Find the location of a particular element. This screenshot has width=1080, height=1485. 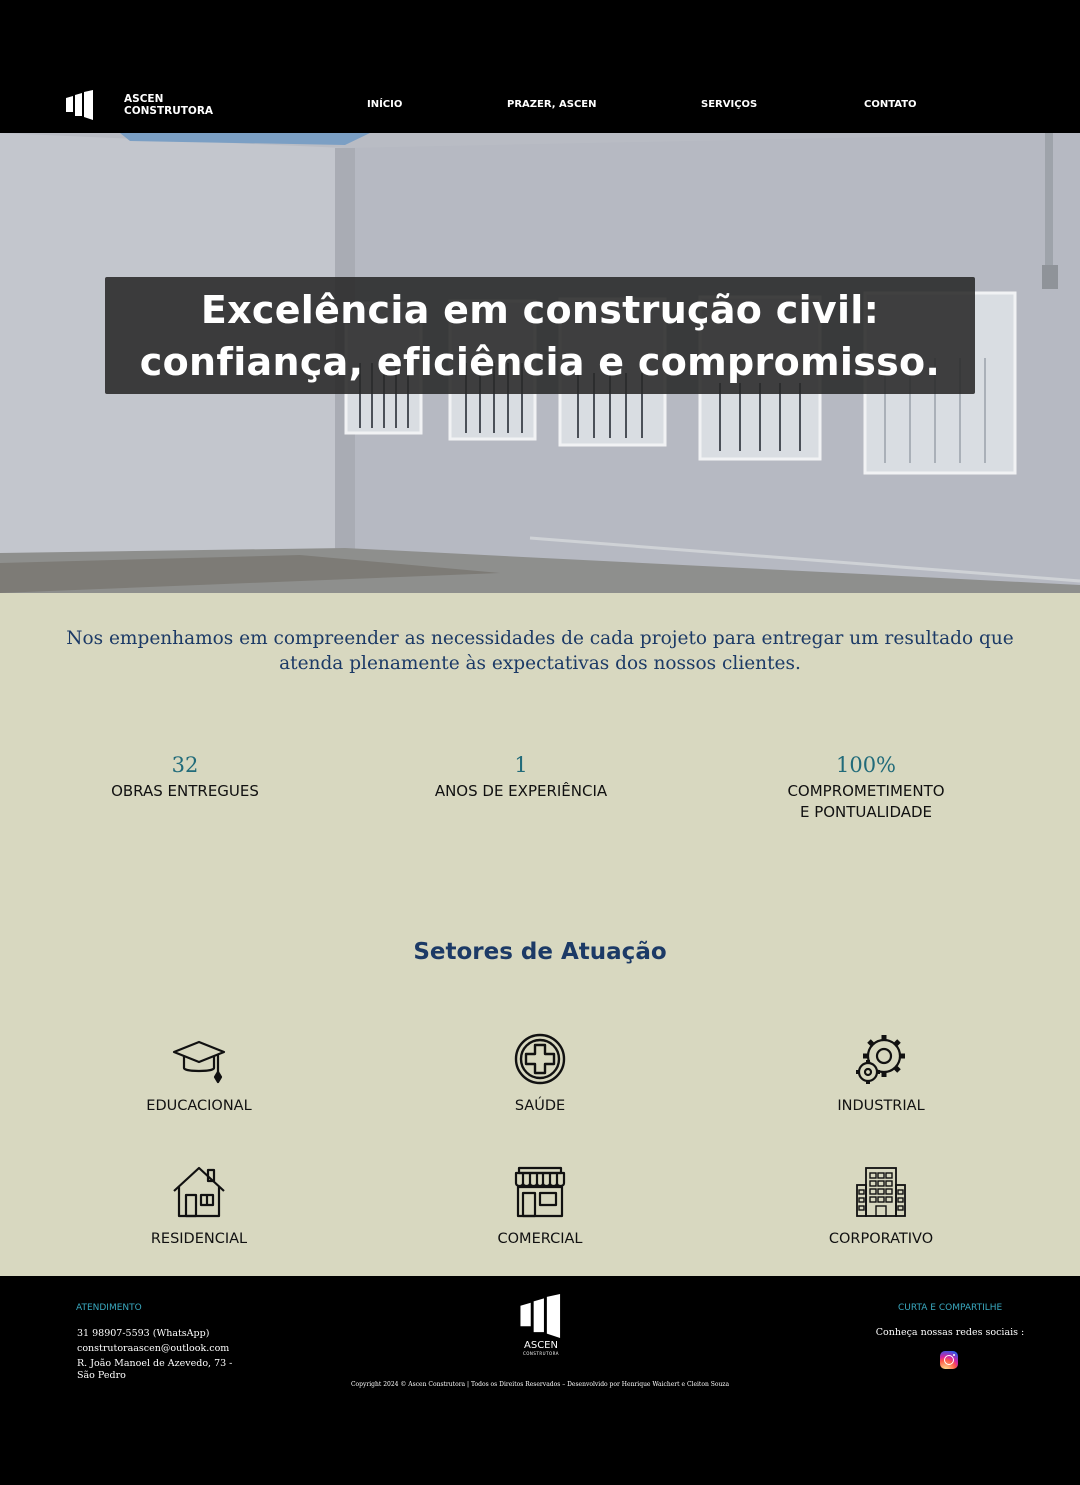

stat-label-line1: COMPROMETIMENTO is located at coordinates (866, 791).